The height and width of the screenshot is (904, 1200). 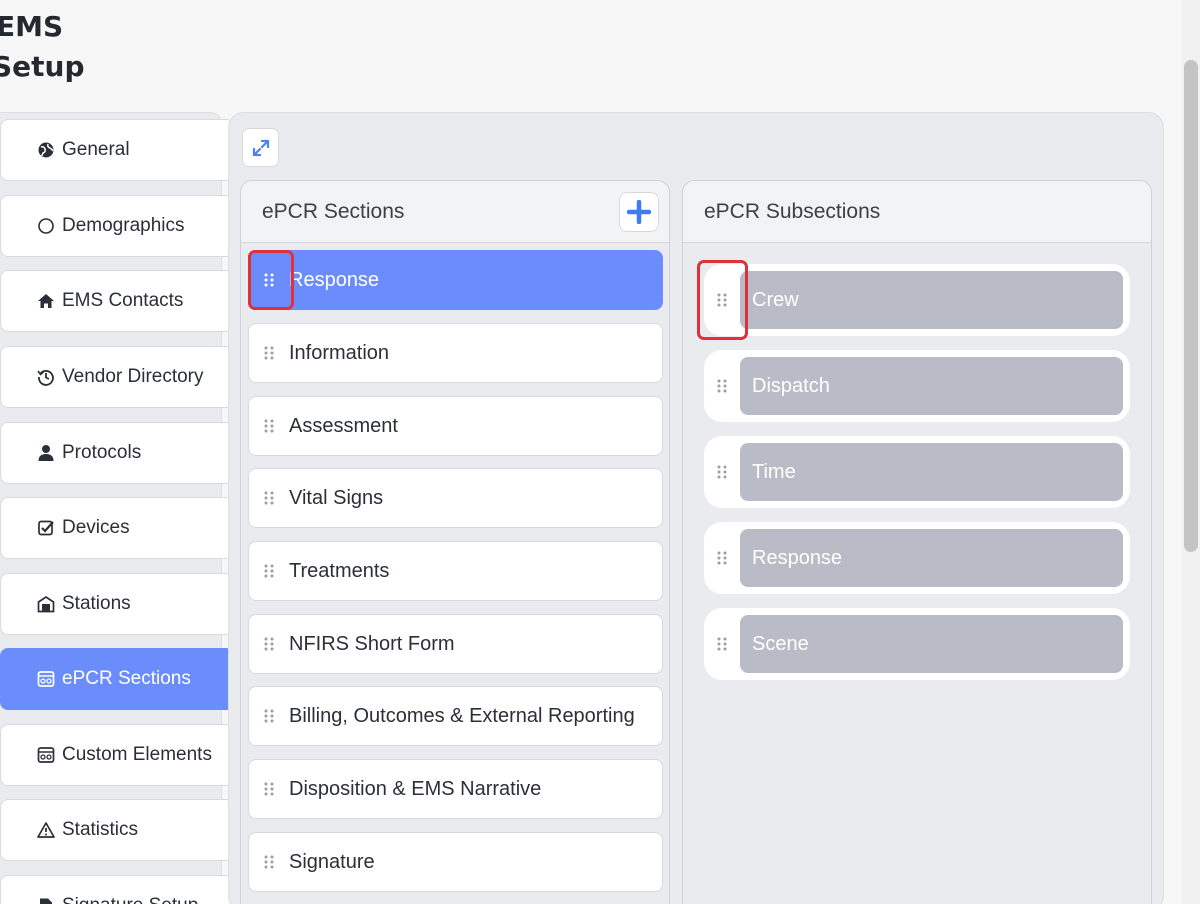 I want to click on warning-icon, so click(x=46, y=830).